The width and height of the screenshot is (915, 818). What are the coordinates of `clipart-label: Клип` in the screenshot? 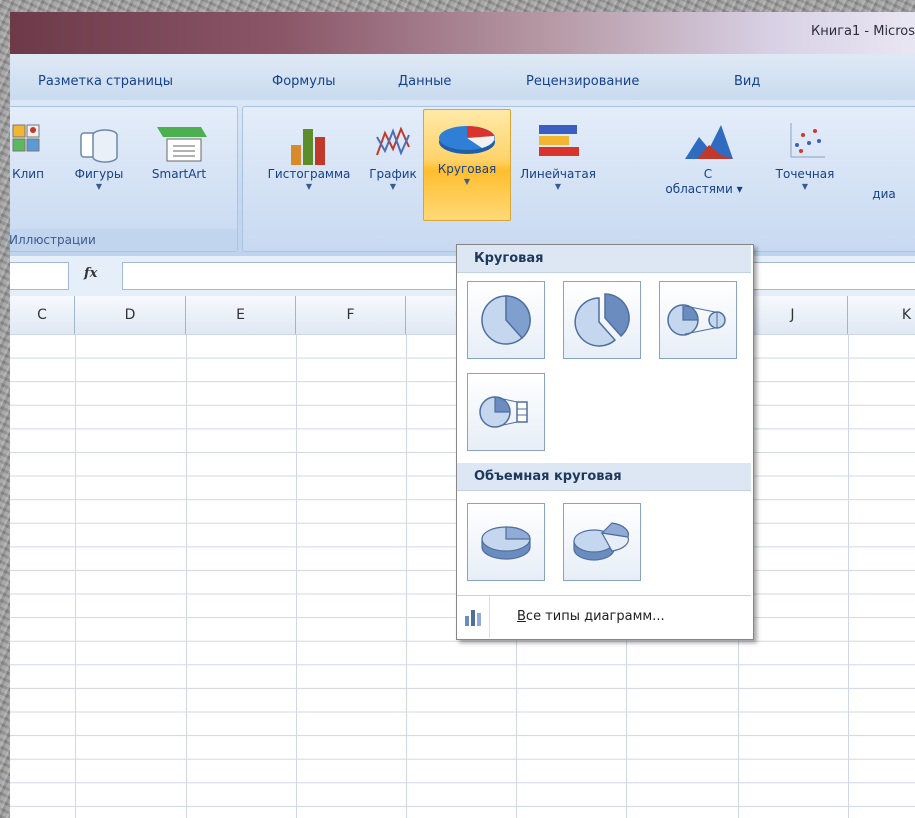 It's located at (28, 174).